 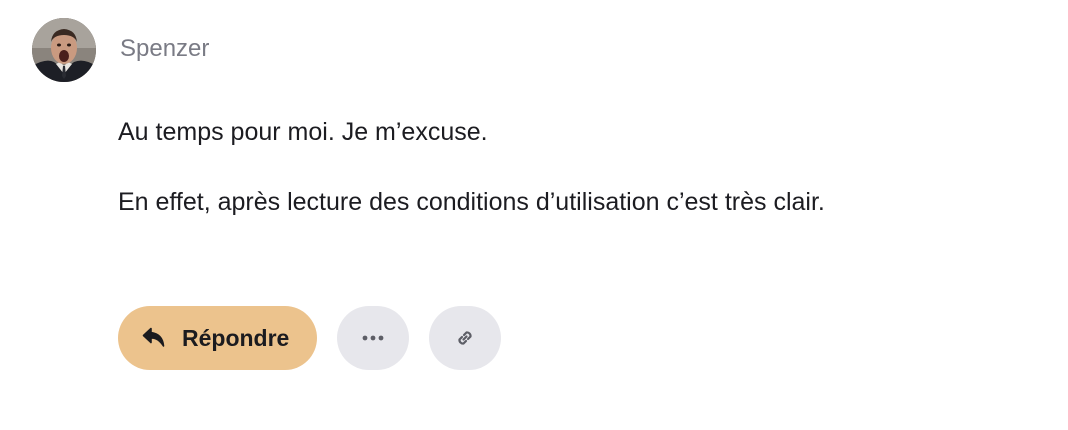 What do you see at coordinates (164, 49) in the screenshot?
I see `author-name: Spenzer` at bounding box center [164, 49].